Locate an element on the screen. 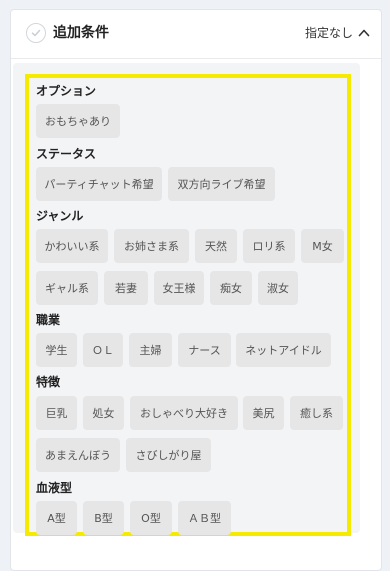  tag-blood-o: O型 is located at coordinates (151, 518).